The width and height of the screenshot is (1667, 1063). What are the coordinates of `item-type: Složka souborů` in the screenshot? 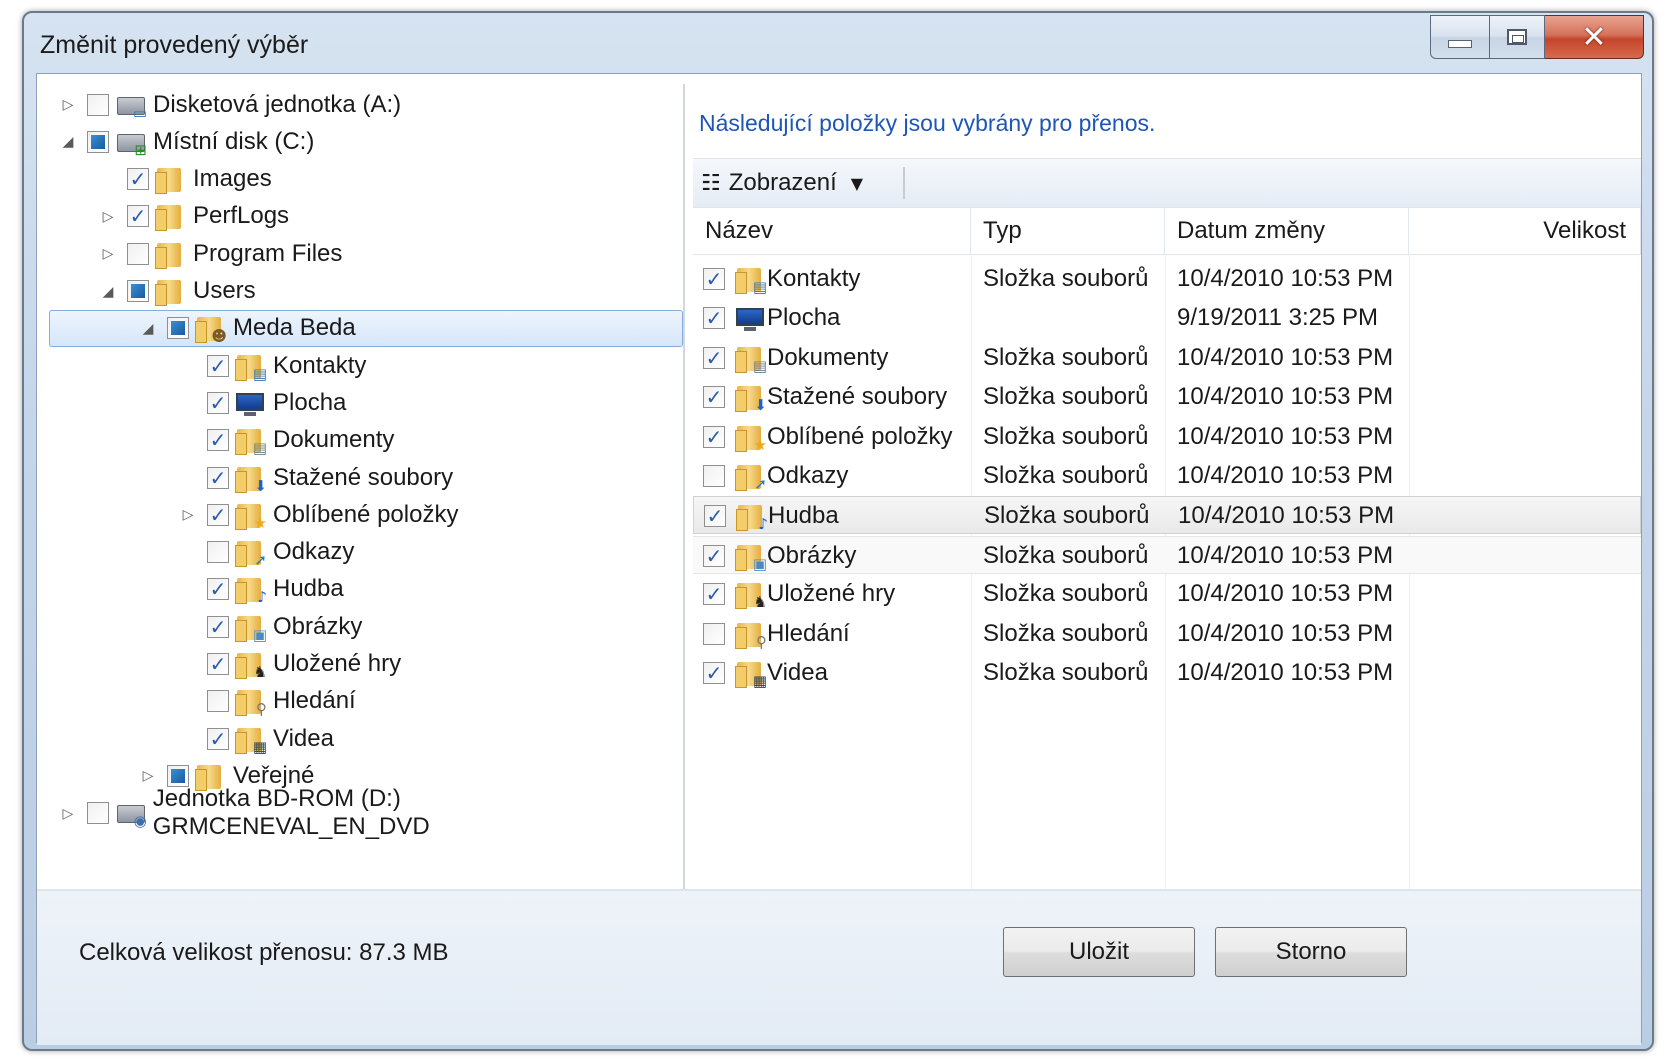 It's located at (1066, 555).